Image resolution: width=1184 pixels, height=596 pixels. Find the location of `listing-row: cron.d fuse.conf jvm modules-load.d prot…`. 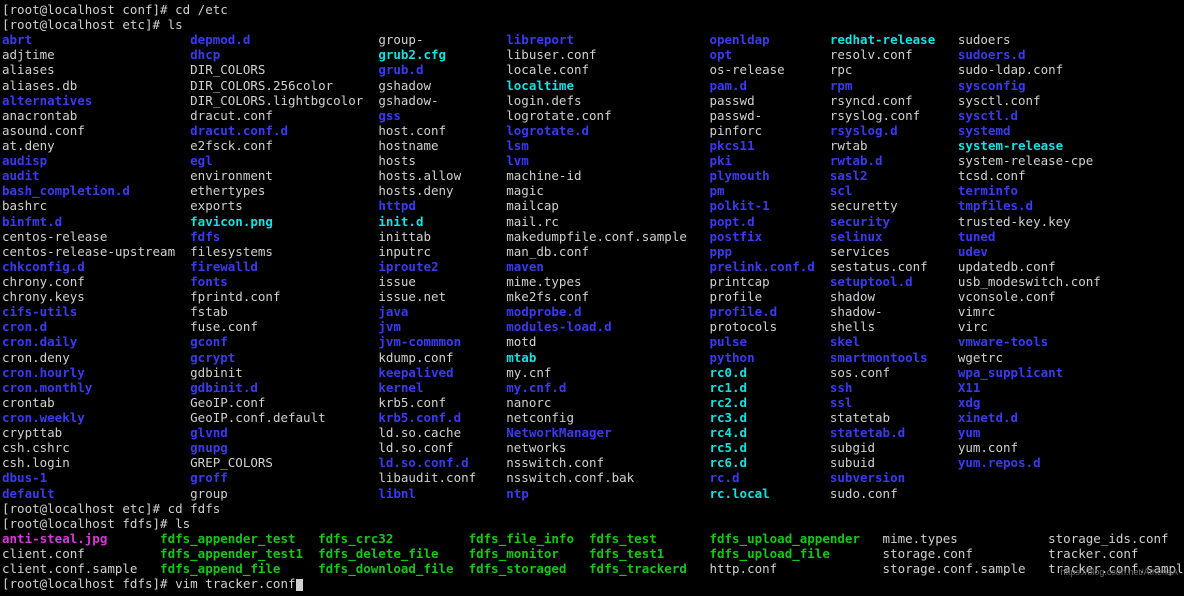

listing-row: cron.d fuse.conf jvm modules-load.d prot… is located at coordinates (593, 326).